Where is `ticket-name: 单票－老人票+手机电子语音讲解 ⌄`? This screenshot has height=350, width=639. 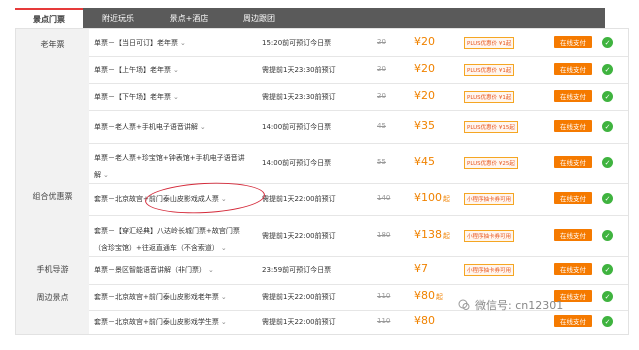 ticket-name: 单票－老人票+手机电子语音讲解 ⌄ is located at coordinates (150, 127).